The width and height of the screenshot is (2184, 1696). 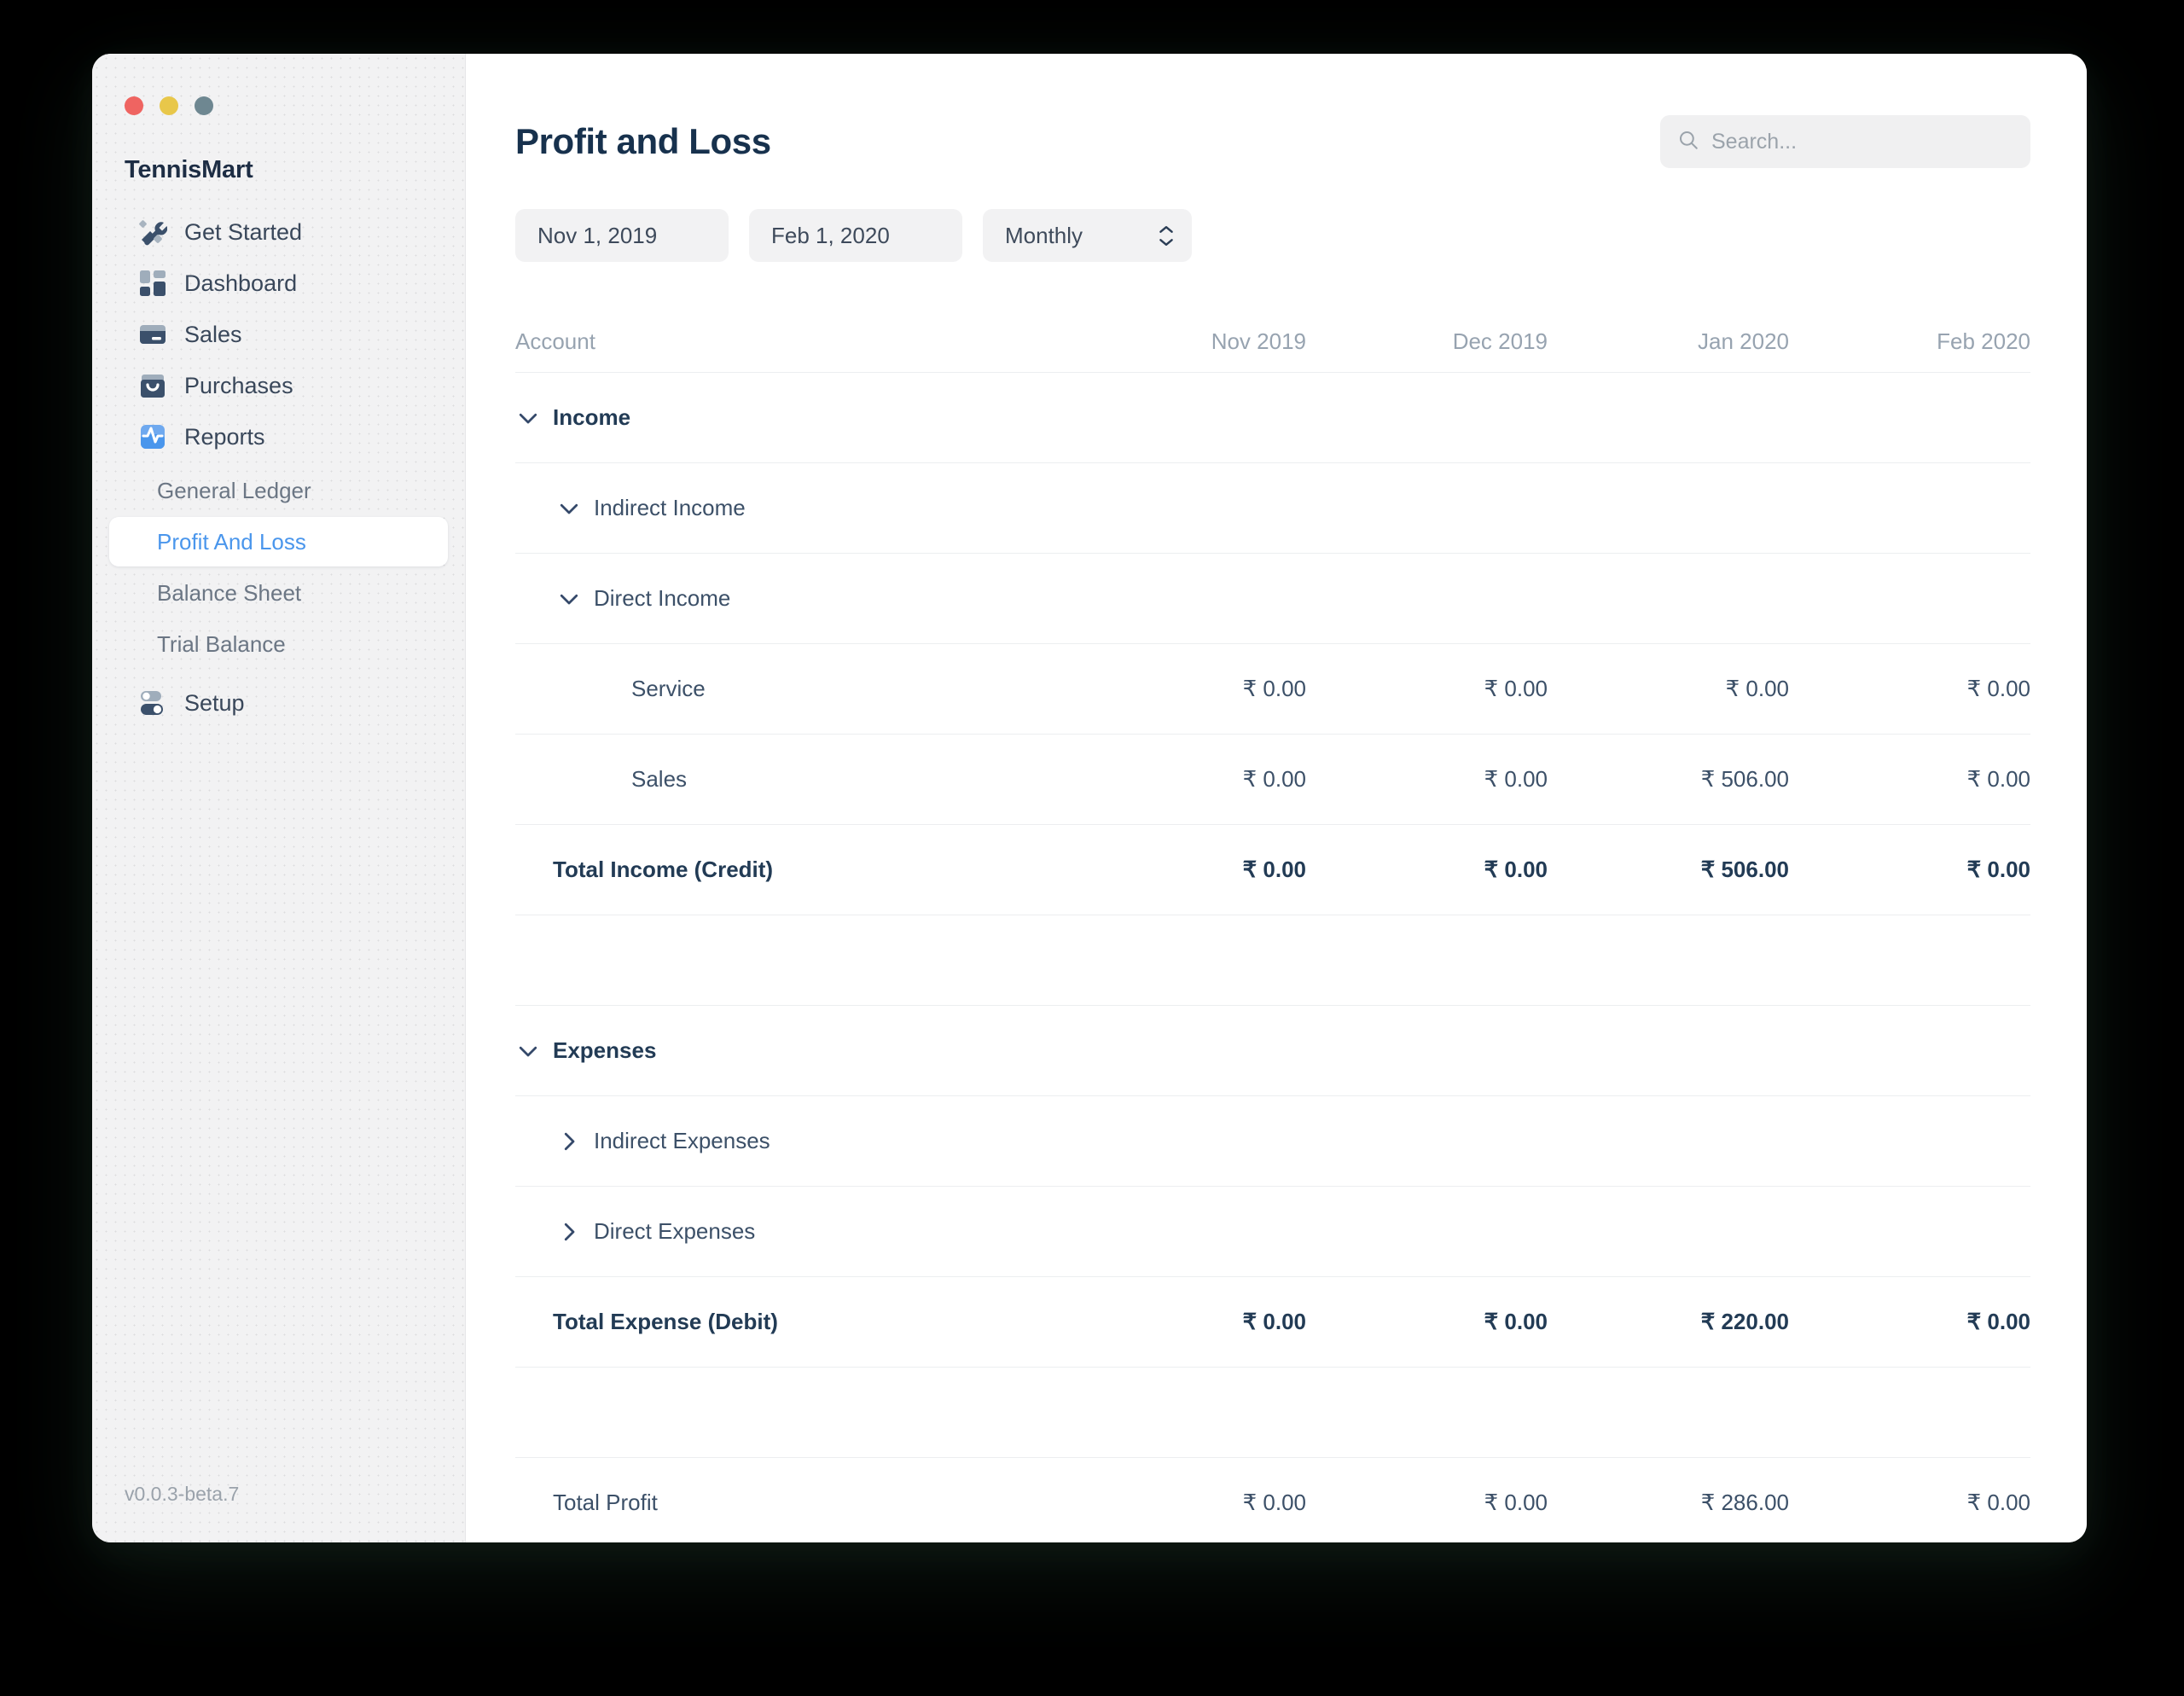 I want to click on row-account-cell: Total Income (Credit), so click(x=790, y=870).